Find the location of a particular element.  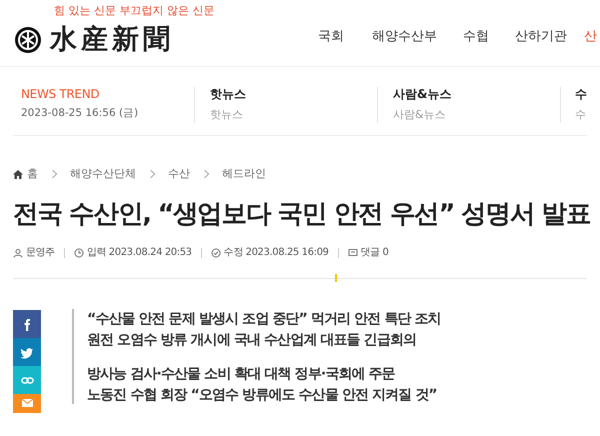

subtitle-line: 노동진 수협 회장 “오염수 방류에도 수산물 안전 지켜질 것” is located at coordinates (262, 395).